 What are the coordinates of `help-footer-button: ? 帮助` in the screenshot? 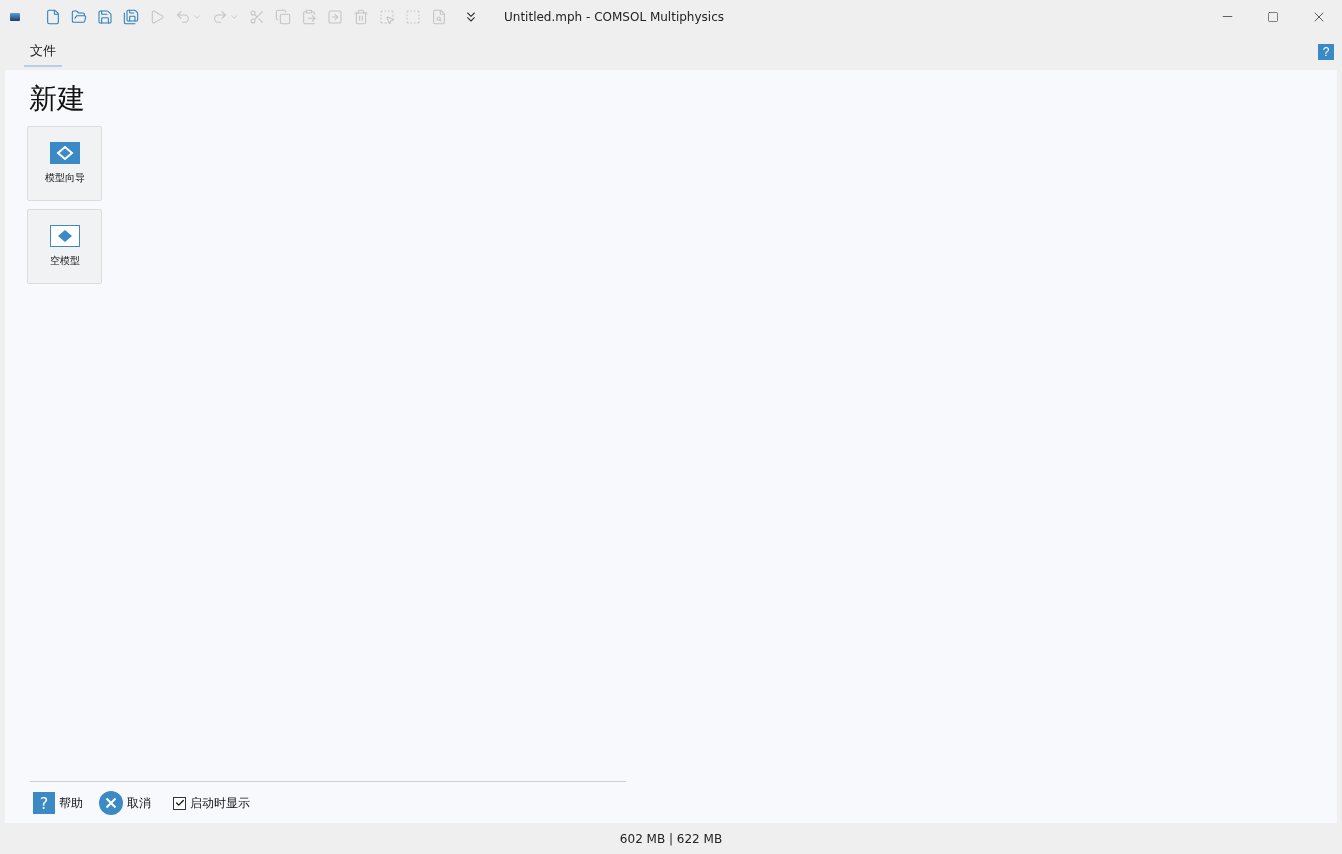 It's located at (58, 803).